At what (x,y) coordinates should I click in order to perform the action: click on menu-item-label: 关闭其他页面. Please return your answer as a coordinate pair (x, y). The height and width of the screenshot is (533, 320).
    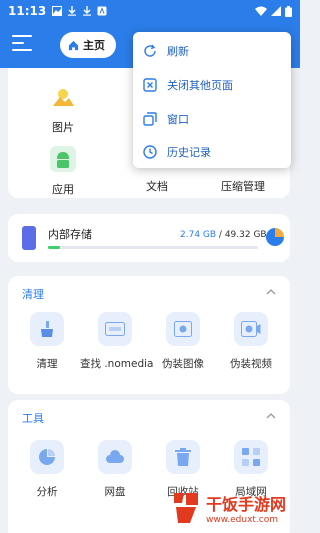
    Looking at the image, I should click on (200, 85).